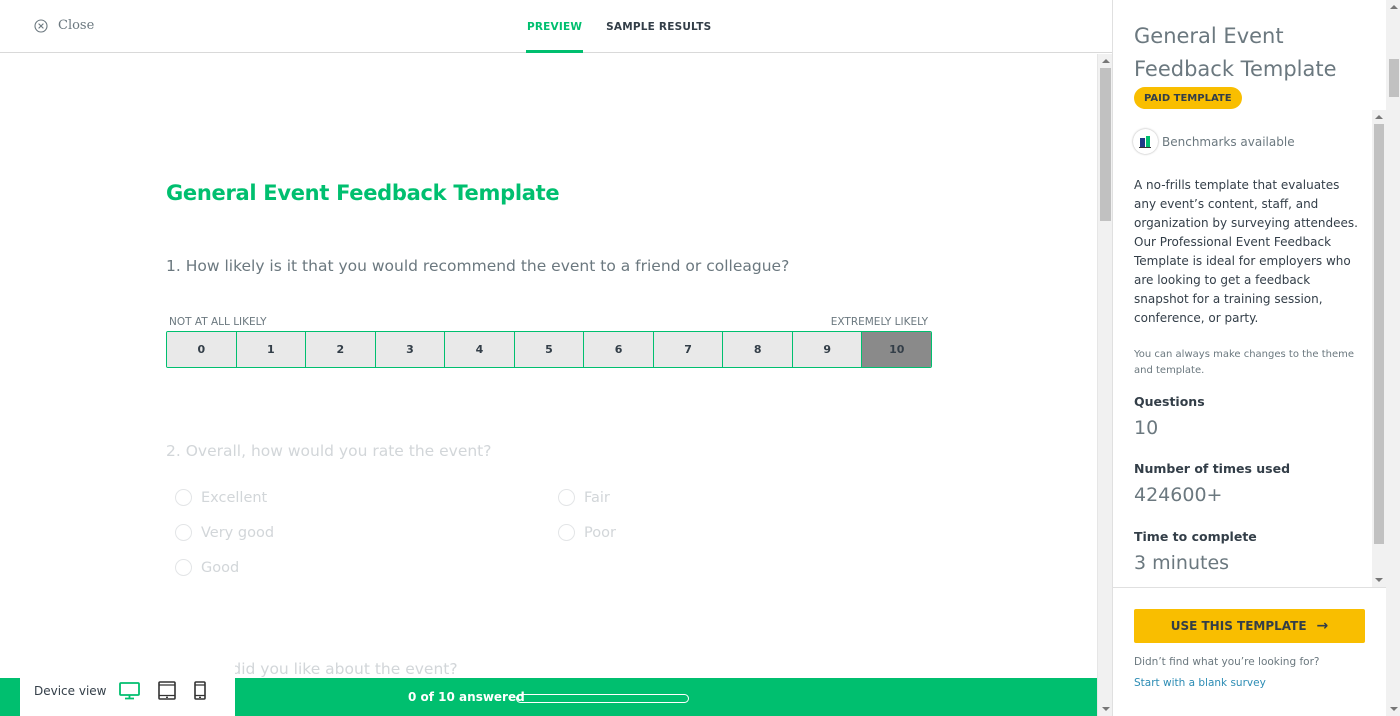  Describe the element at coordinates (218, 322) in the screenshot. I see `nps-low-label: NOT AT ALL LIKELY` at that location.